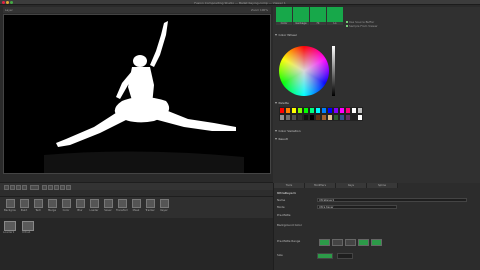 The image size is (480, 270). I want to click on row-pre-matte: Pre-Matte, so click(284, 215).